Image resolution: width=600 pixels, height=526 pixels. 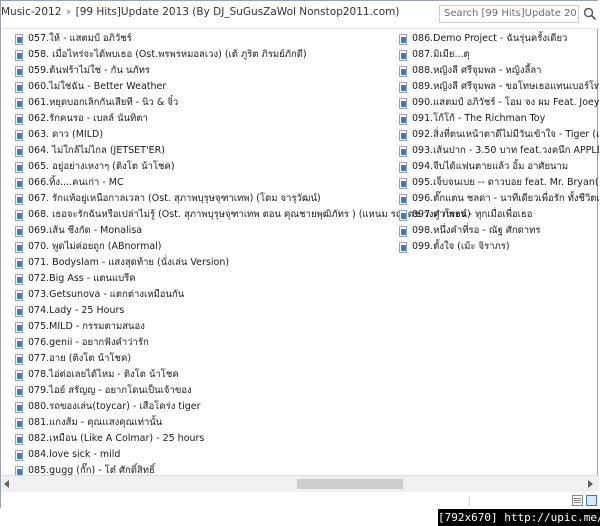 What do you see at coordinates (479, 118) in the screenshot?
I see `file-name: 091.โก้โก้ - The Richman Toy` at bounding box center [479, 118].